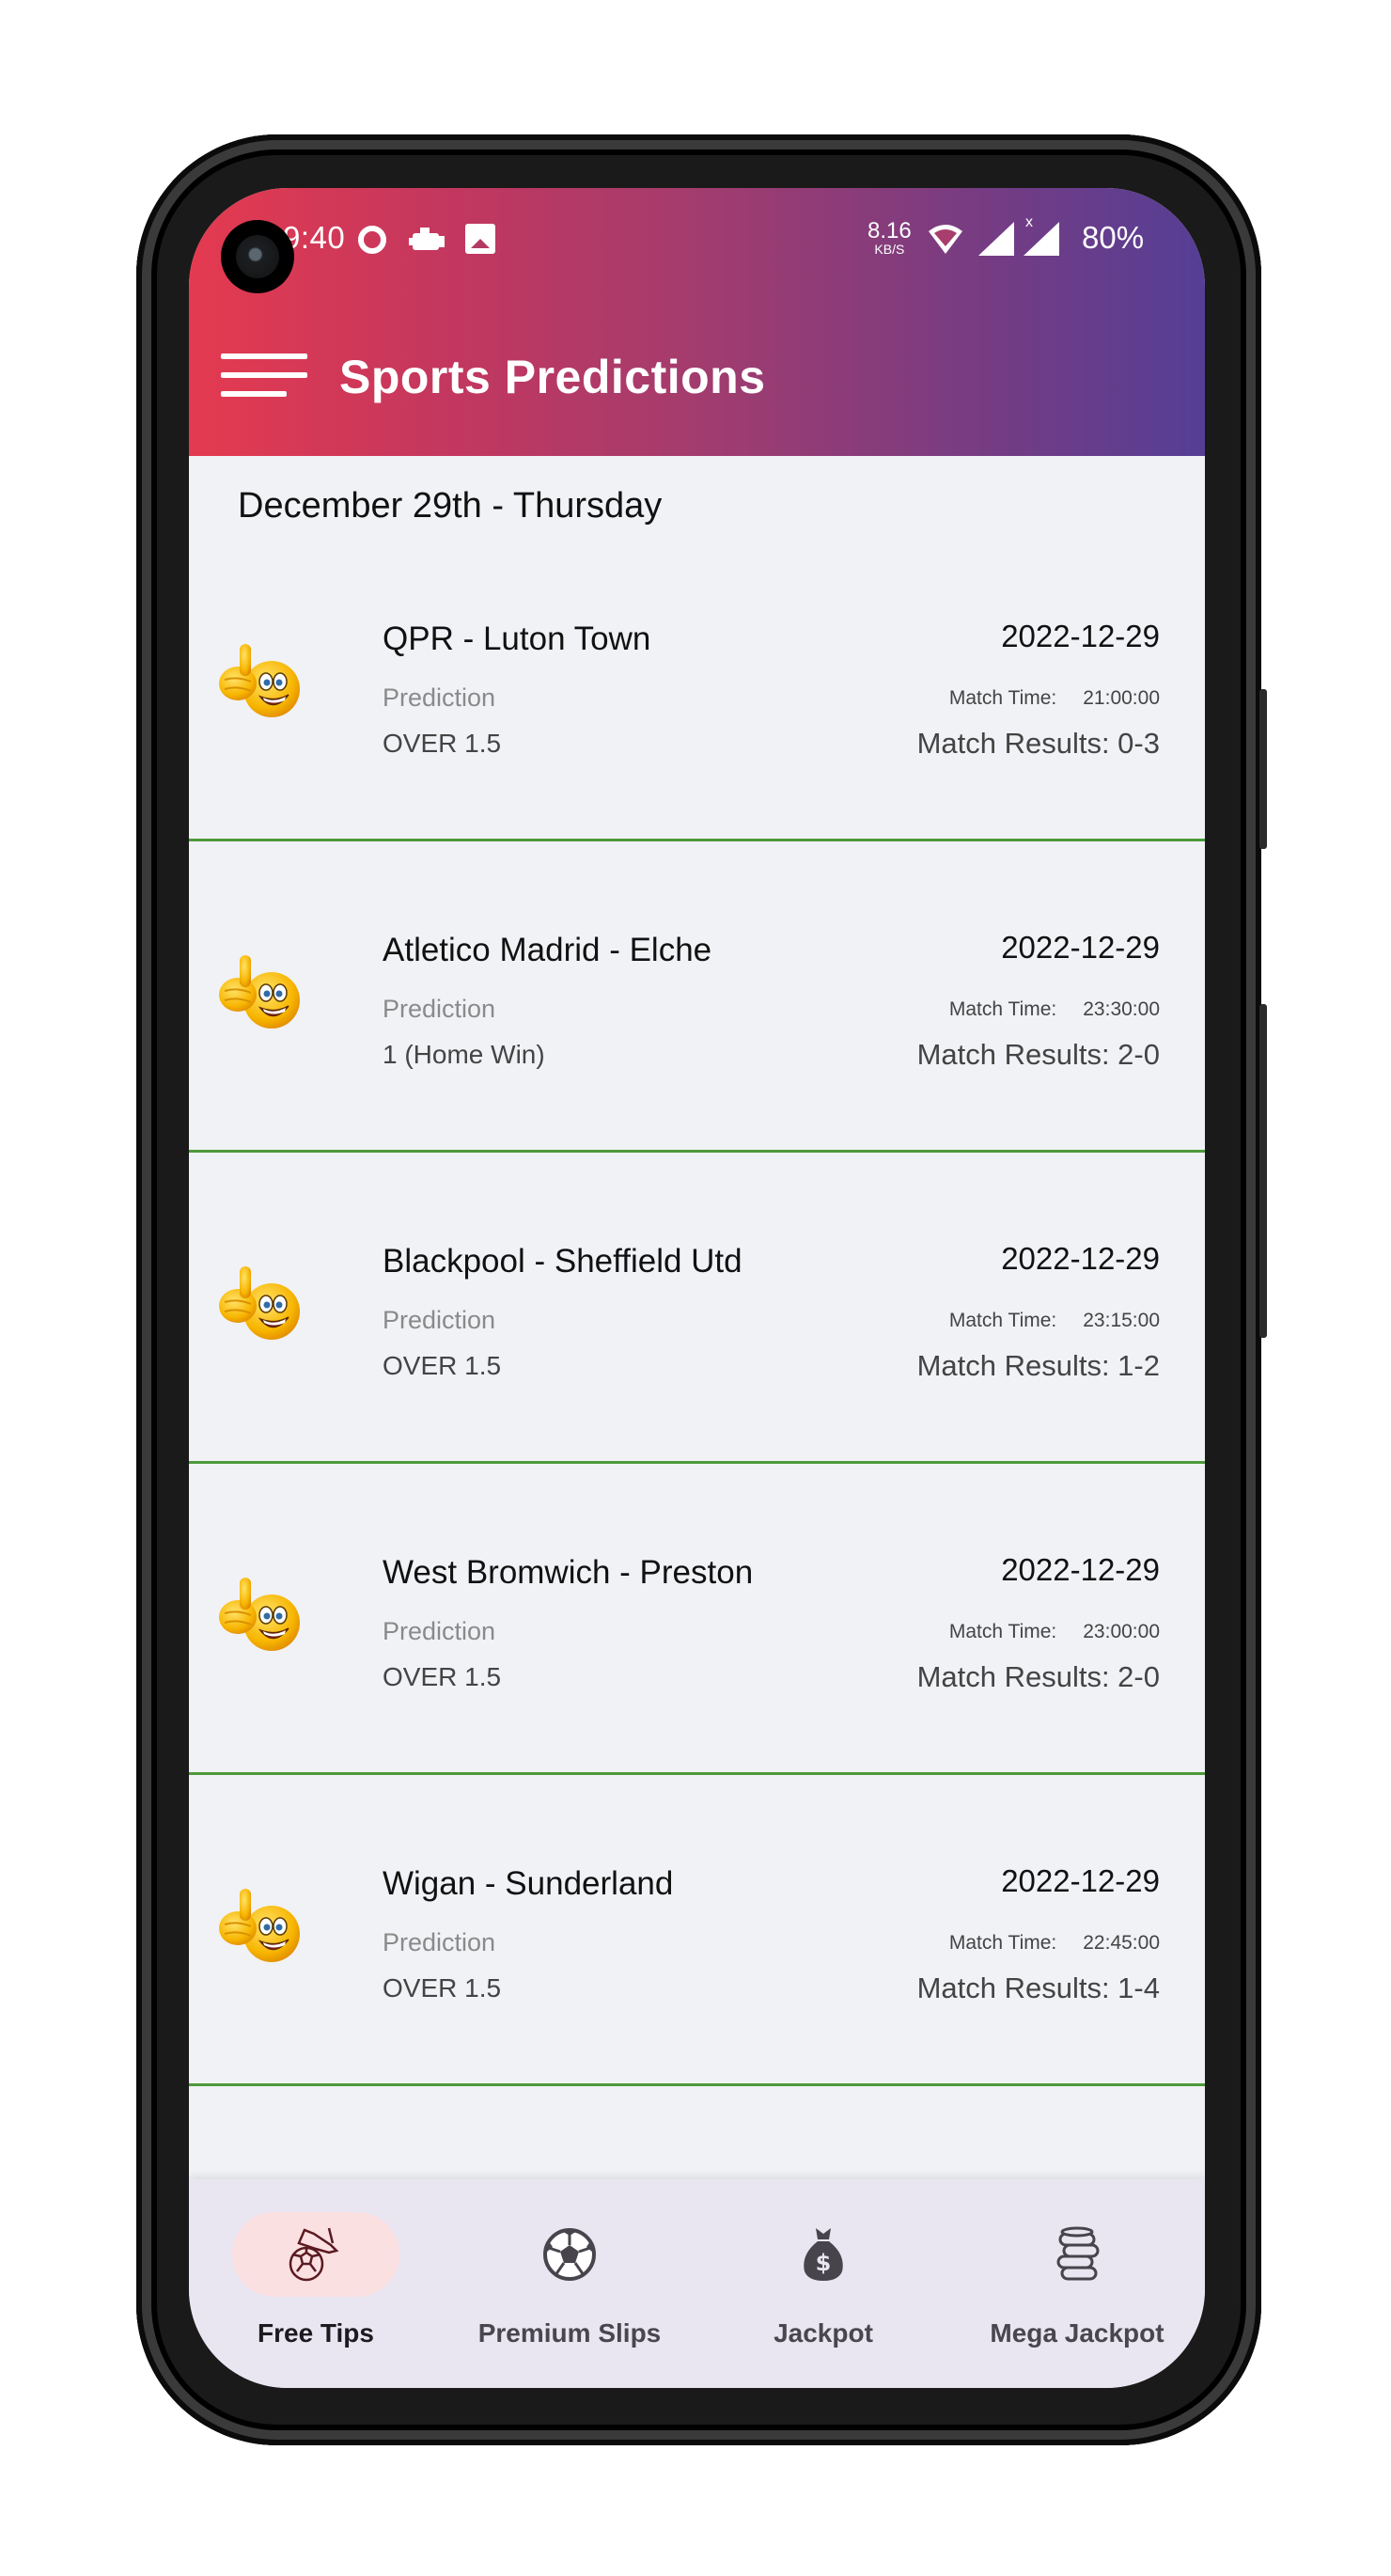 The width and height of the screenshot is (1391, 2576). I want to click on match-teams: Atletico Madrid - Elche, so click(548, 950).